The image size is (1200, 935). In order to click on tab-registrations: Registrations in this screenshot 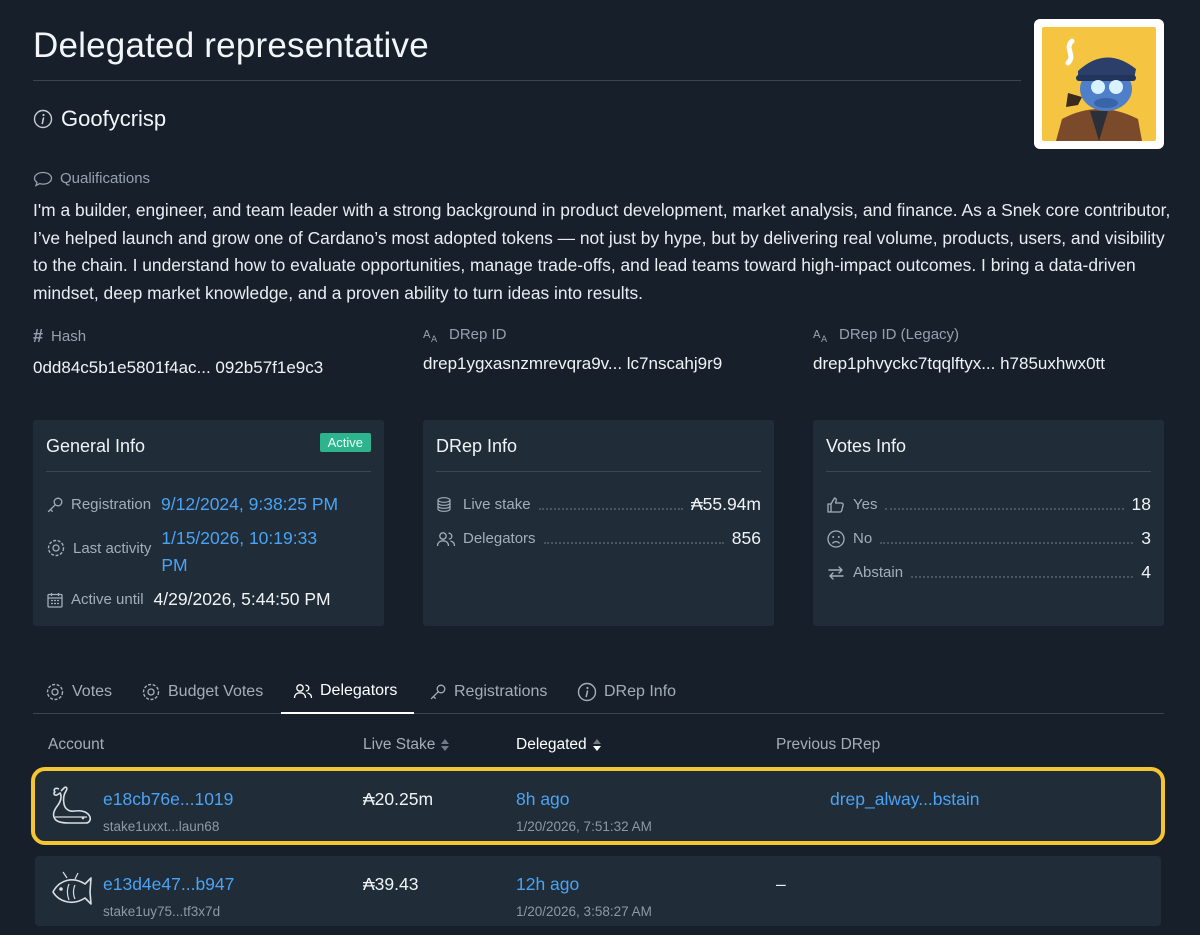, I will do `click(488, 691)`.